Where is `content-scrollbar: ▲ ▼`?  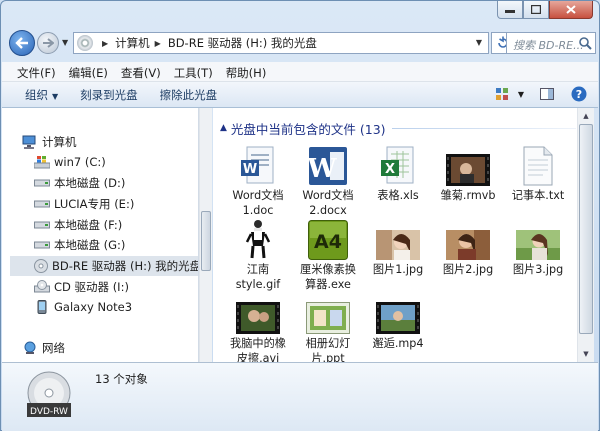 content-scrollbar: ▲ ▼ is located at coordinates (585, 235).